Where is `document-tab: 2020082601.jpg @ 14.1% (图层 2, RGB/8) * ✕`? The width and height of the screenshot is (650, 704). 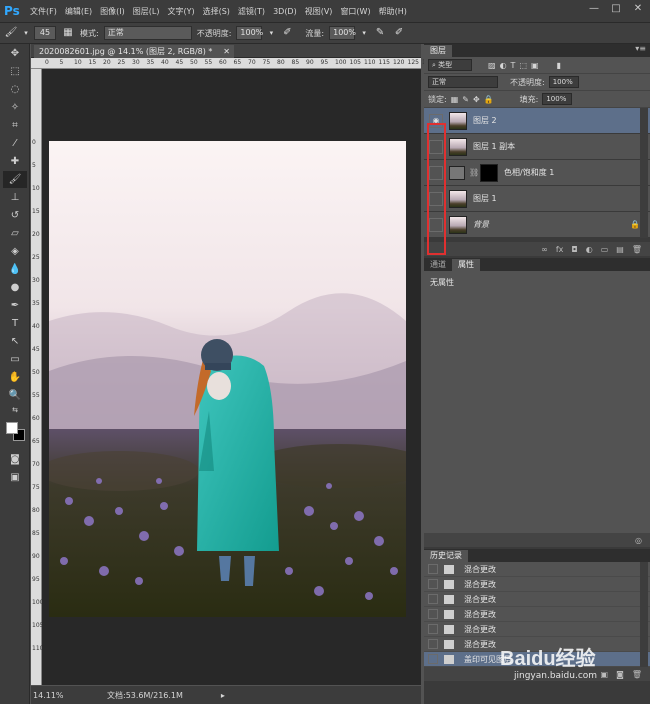 document-tab: 2020082601.jpg @ 14.1% (图层 2, RGB/8) * ✕ is located at coordinates (134, 51).